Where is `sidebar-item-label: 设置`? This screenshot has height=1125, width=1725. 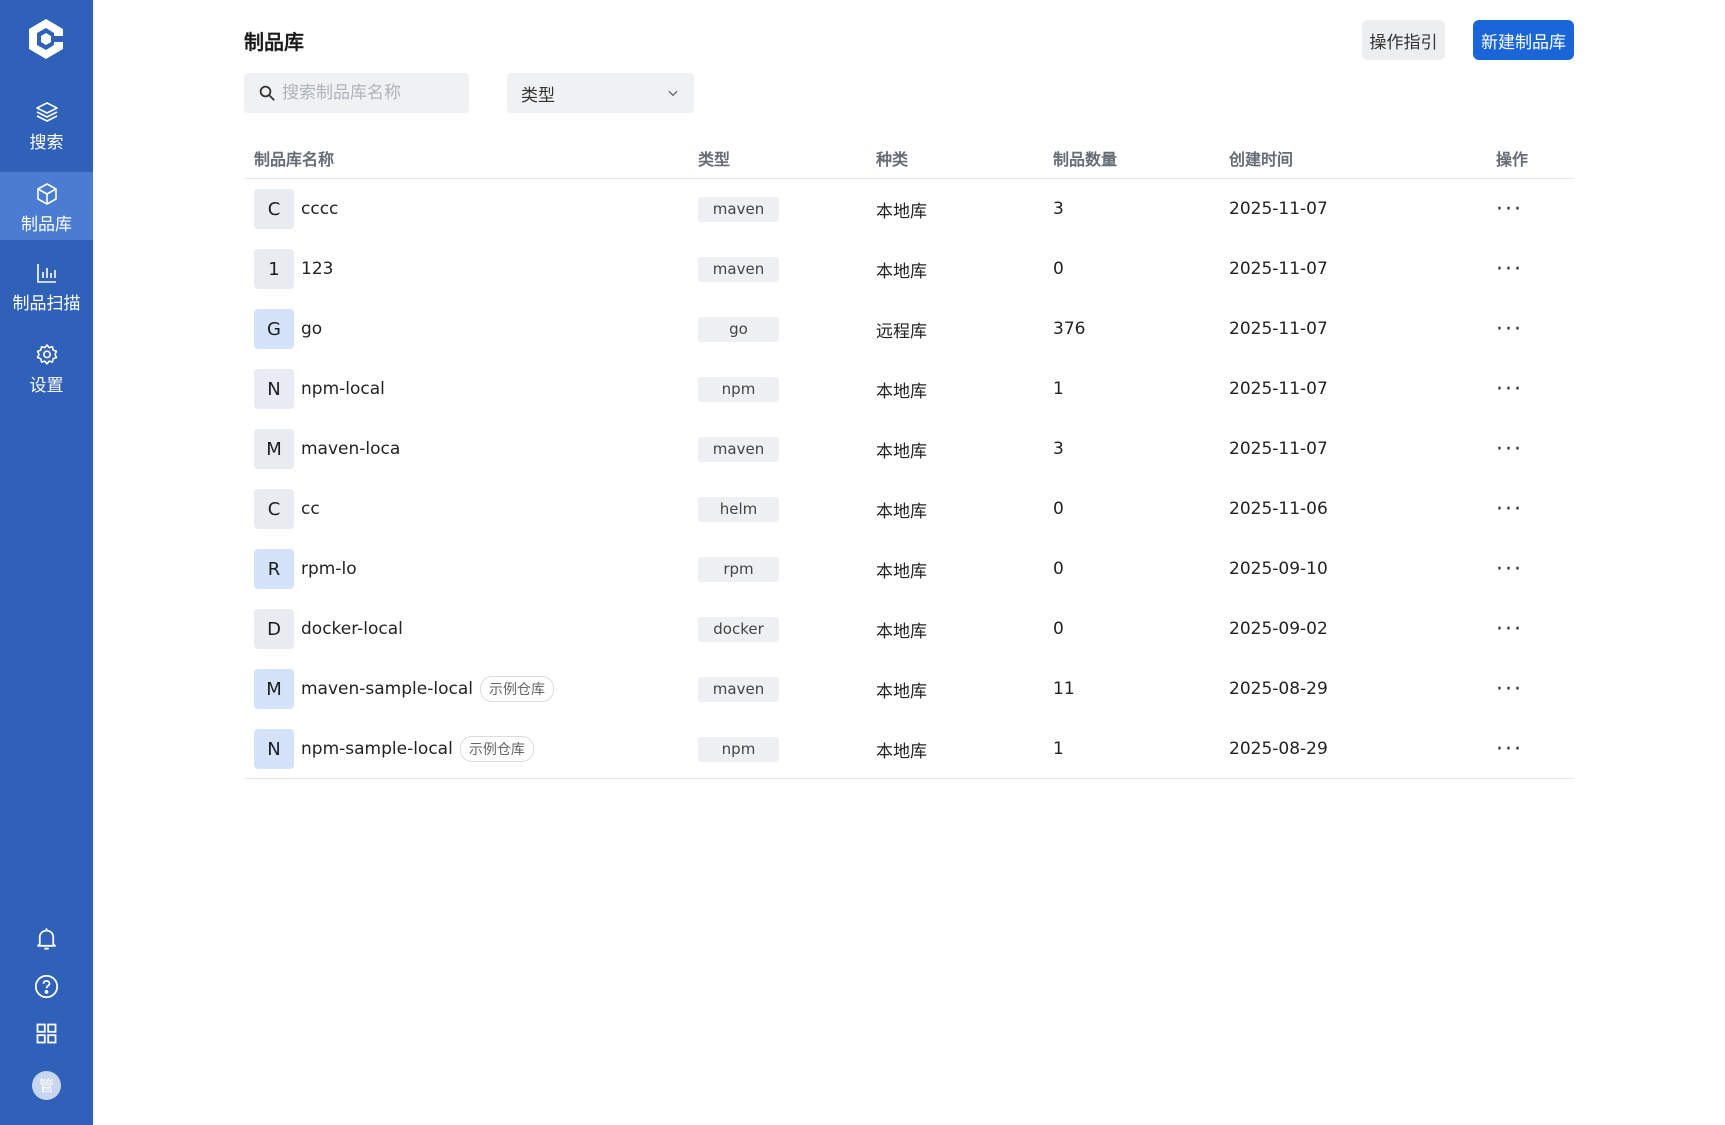 sidebar-item-label: 设置 is located at coordinates (46, 386).